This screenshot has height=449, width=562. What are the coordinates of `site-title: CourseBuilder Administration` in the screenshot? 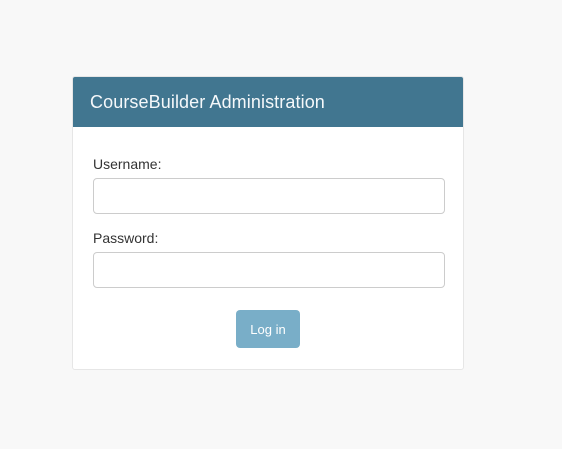 It's located at (207, 101).